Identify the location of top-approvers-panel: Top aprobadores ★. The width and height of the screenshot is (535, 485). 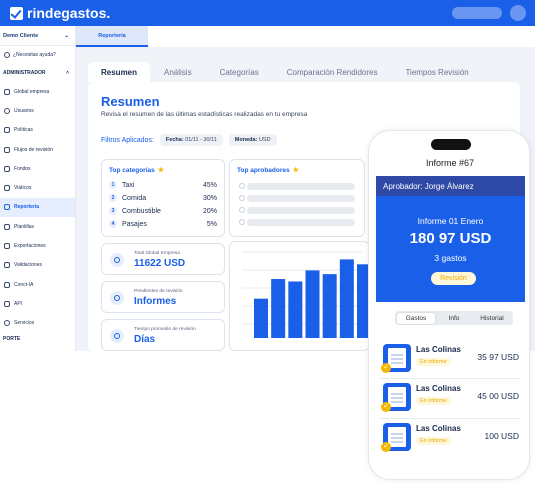
(297, 198).